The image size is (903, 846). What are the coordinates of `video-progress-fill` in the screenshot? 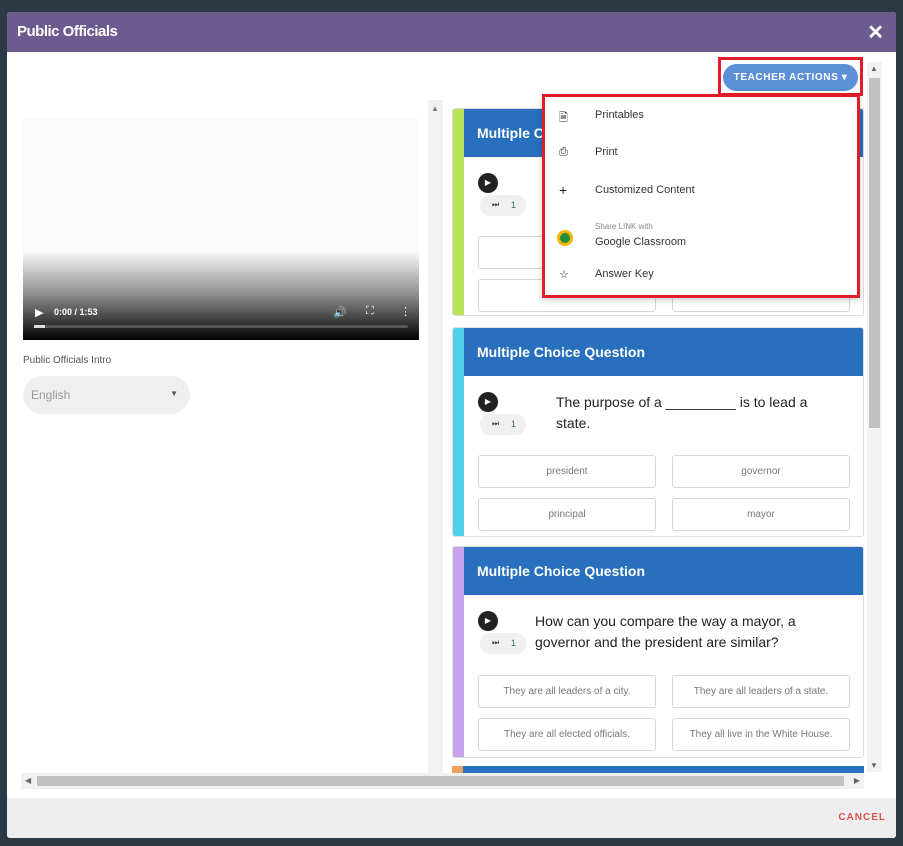 It's located at (40, 326).